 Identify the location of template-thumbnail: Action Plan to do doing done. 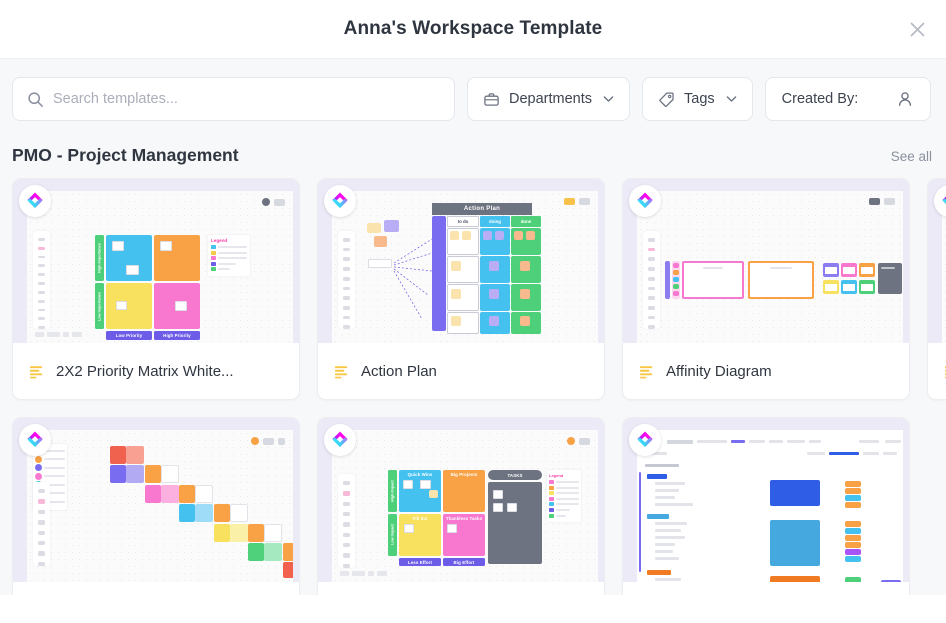
(461, 261).